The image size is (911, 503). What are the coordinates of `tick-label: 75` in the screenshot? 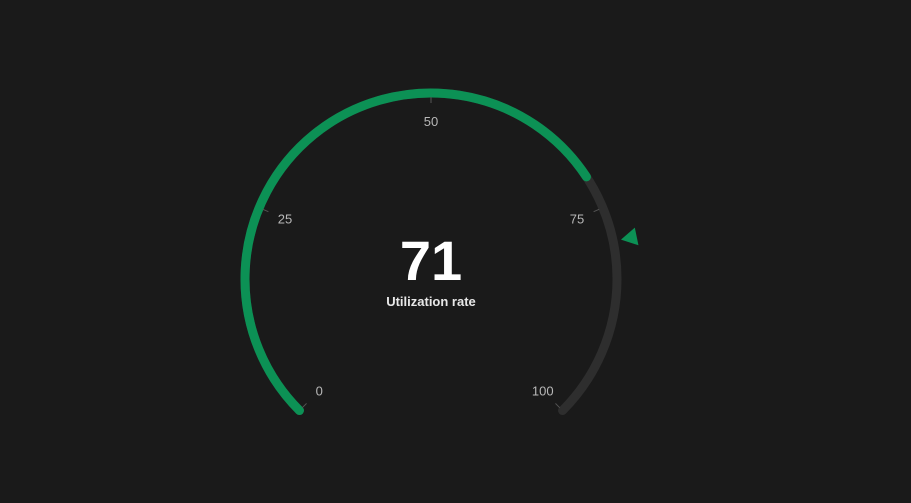 It's located at (577, 219).